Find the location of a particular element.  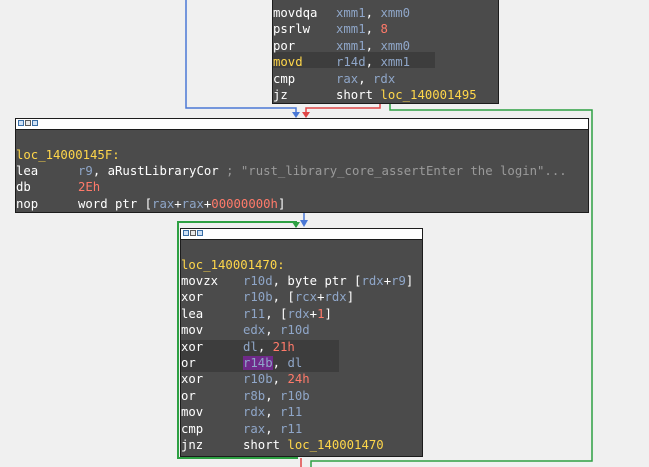

mnemonic: cmp is located at coordinates (192, 428).